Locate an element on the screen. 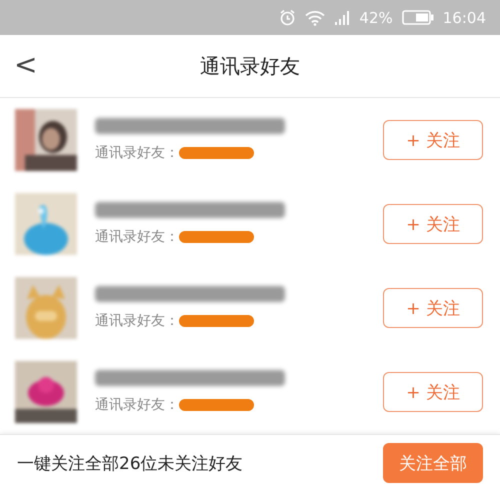 Image resolution: width=500 pixels, height=491 pixels. alarm-clock-icon is located at coordinates (287, 17).